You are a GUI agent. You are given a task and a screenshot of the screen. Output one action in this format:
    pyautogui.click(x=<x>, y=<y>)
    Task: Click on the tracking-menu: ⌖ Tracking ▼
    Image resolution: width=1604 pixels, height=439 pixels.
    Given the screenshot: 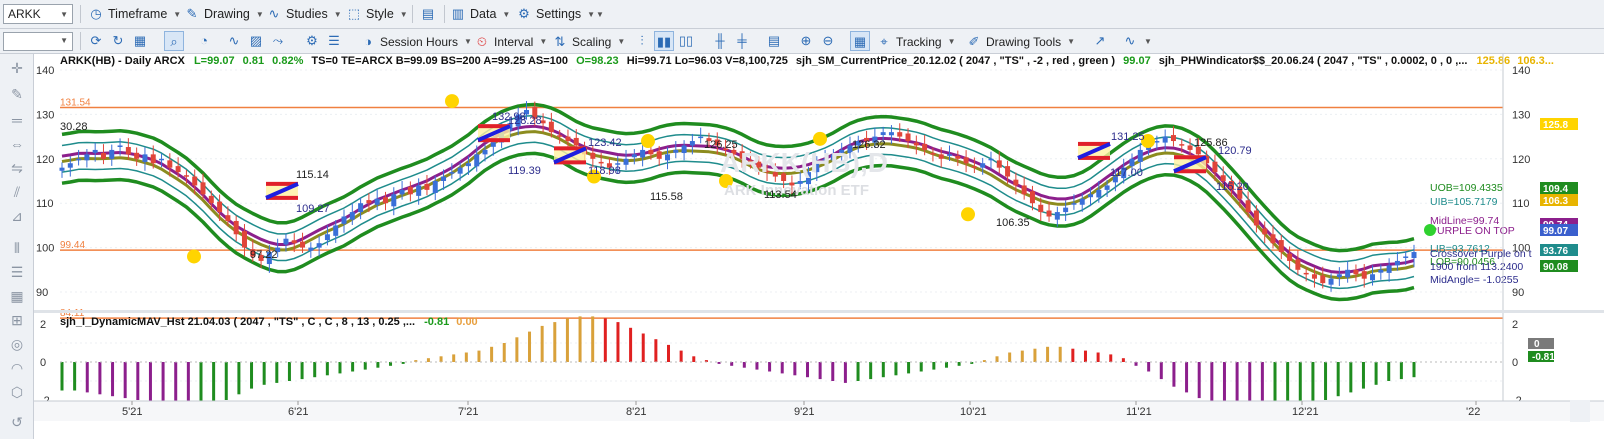 What is the action you would take?
    pyautogui.click(x=915, y=41)
    